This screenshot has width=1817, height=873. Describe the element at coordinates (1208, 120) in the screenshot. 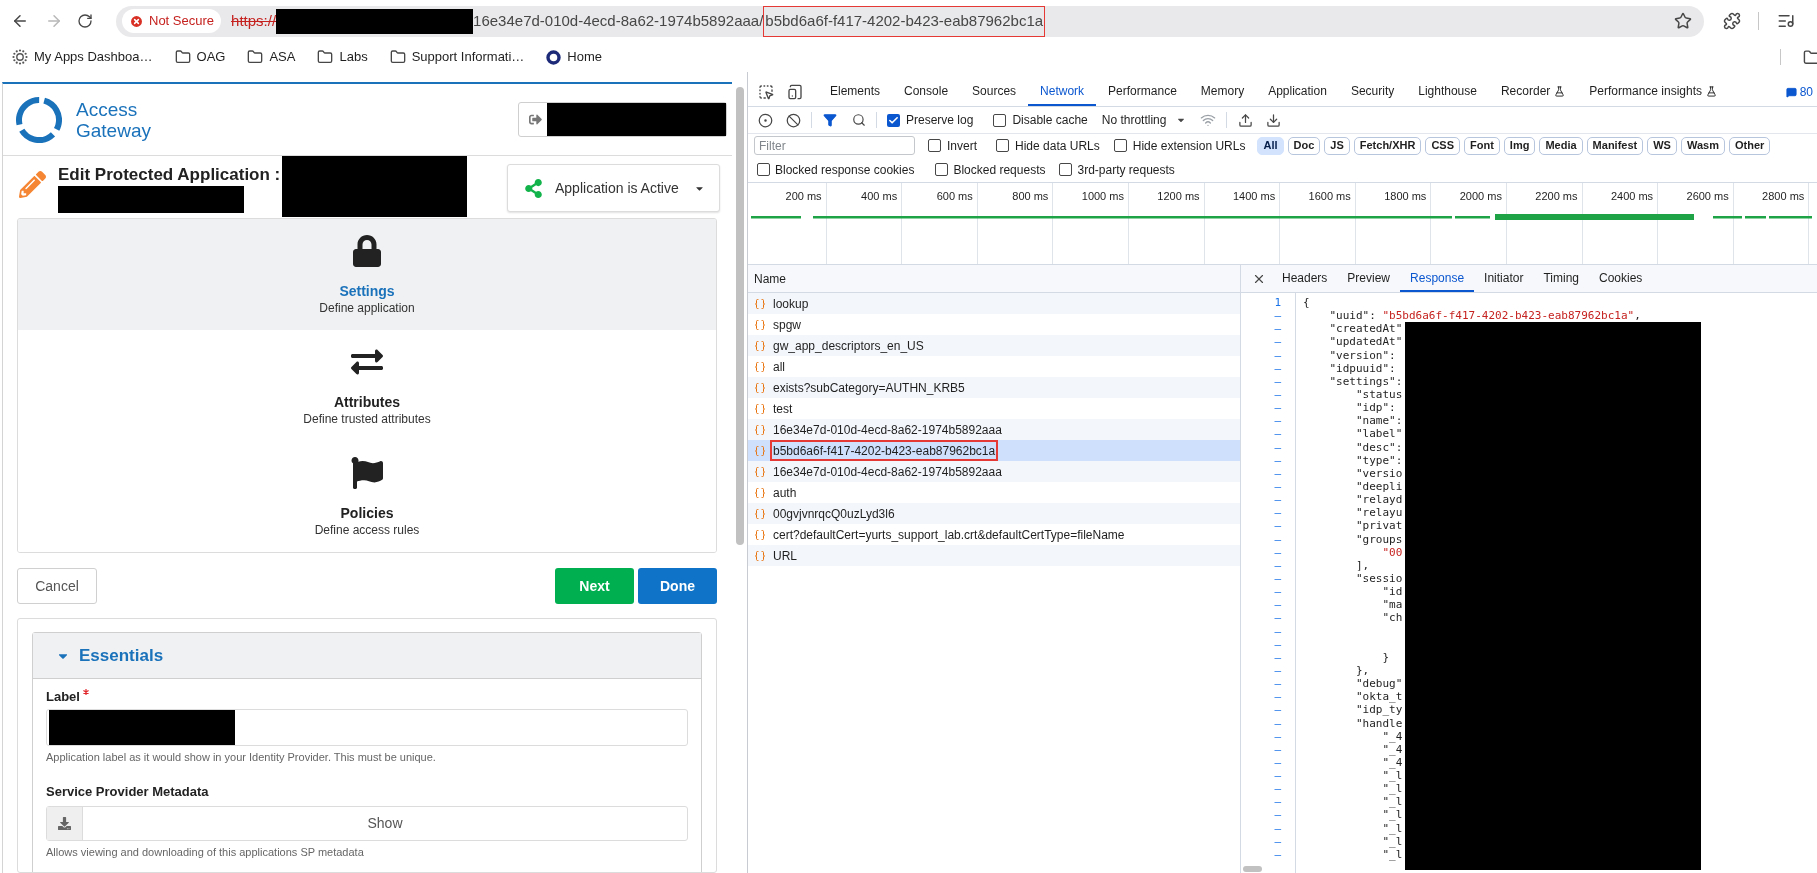

I see `wifi-icon` at that location.